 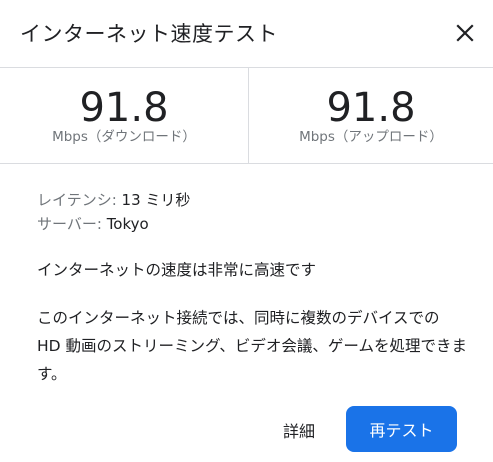 I want to click on upload-speed-value: 91.8, so click(x=371, y=108).